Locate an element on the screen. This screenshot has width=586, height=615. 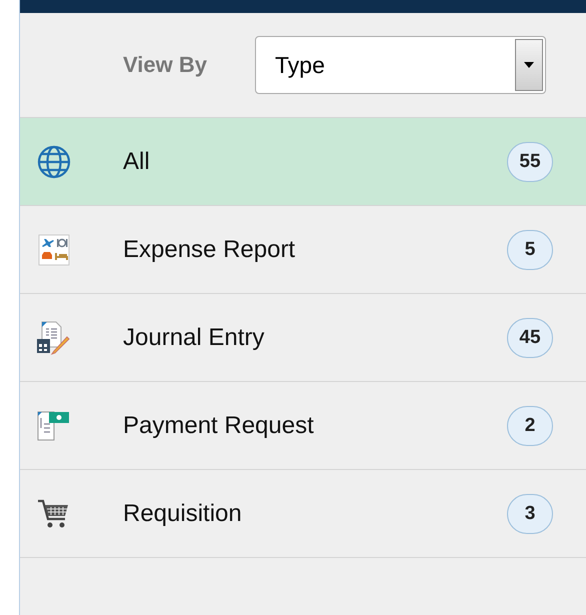
globe-icon is located at coordinates (53, 161).